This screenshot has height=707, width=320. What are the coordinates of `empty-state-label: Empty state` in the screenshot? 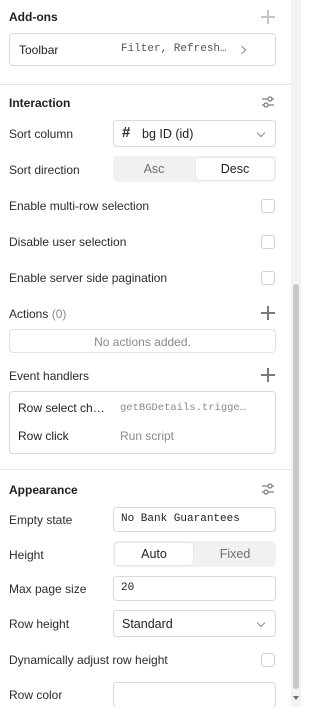 It's located at (41, 520).